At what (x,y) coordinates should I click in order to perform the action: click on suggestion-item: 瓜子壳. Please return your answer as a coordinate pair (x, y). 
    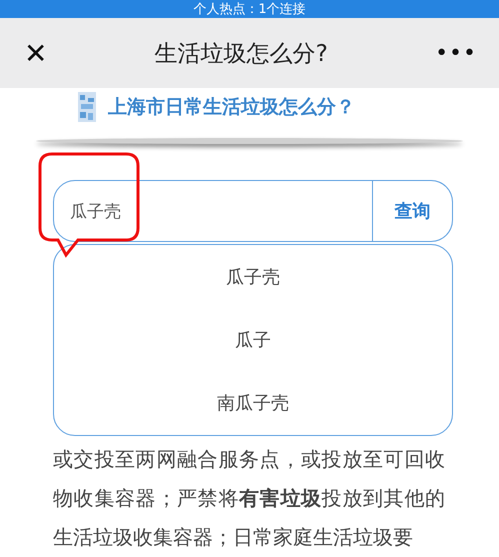
    Looking at the image, I should click on (253, 276).